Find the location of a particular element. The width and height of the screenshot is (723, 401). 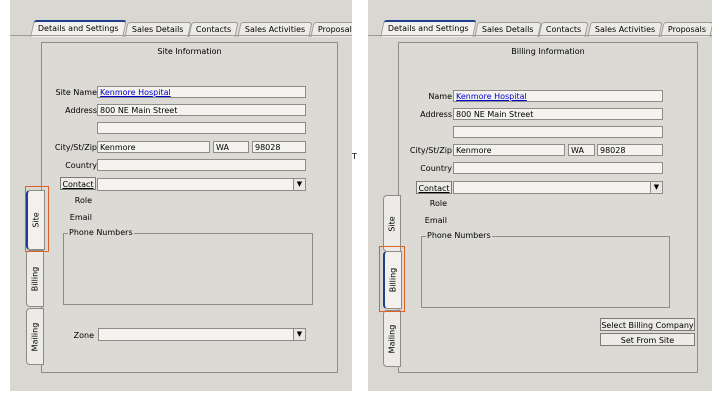

site-name-field: Kenmore Hospital is located at coordinates (201, 92).